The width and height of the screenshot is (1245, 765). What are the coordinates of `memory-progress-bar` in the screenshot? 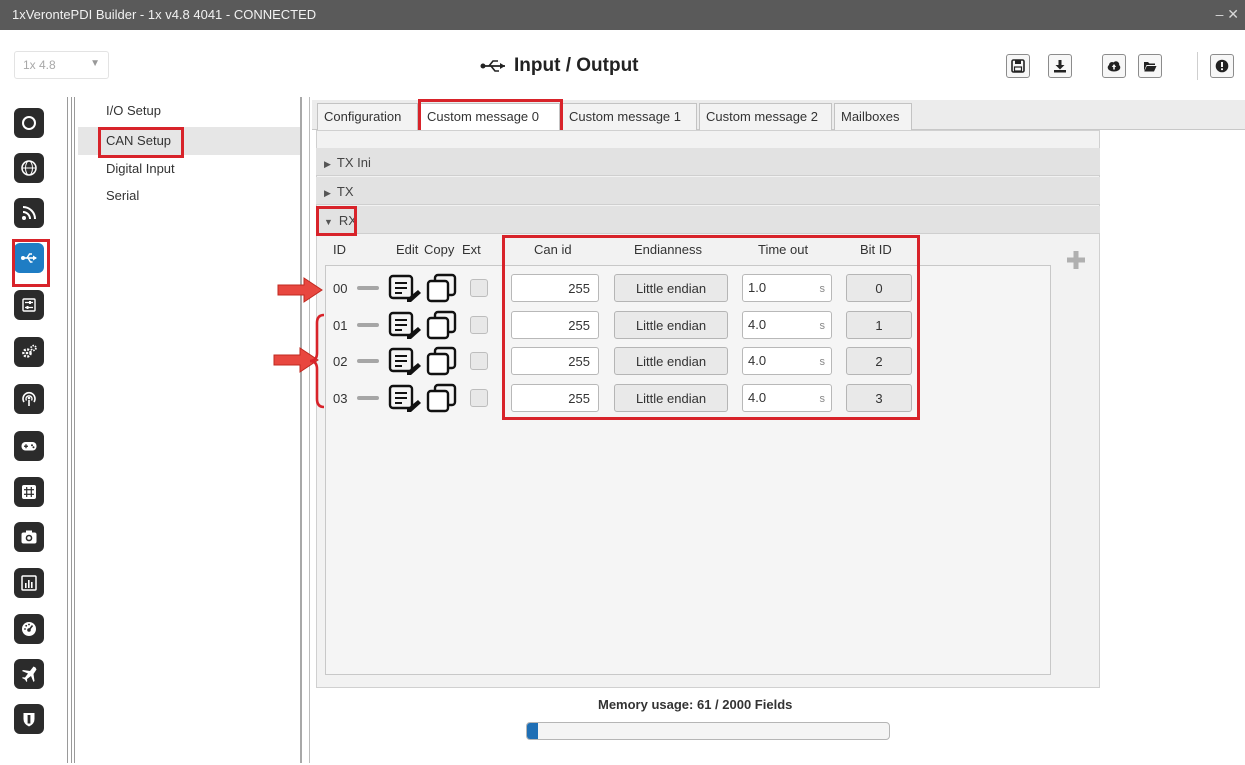 It's located at (708, 731).